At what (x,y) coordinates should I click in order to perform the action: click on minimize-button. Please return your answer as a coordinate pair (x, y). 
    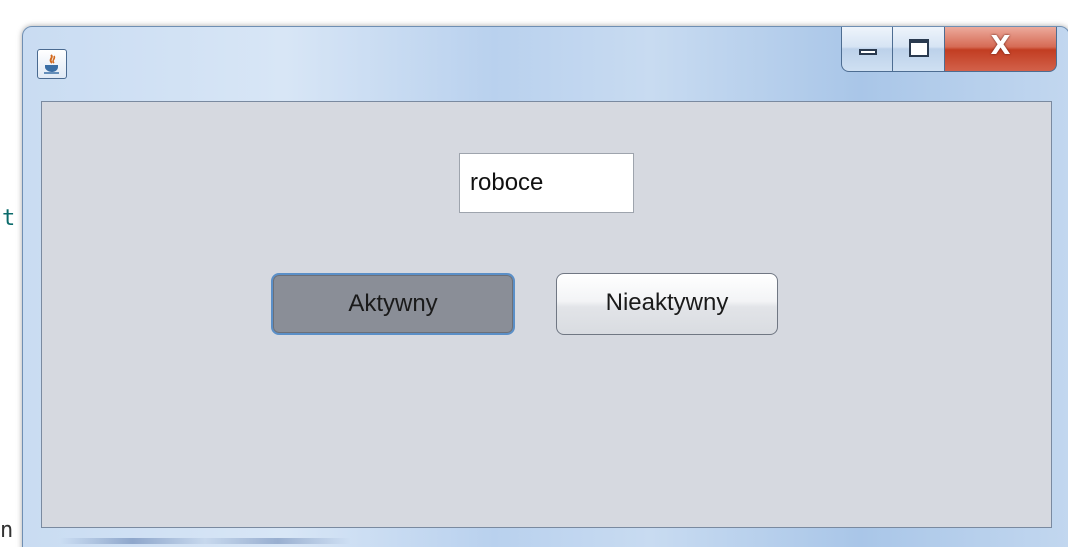
    Looking at the image, I should click on (867, 49).